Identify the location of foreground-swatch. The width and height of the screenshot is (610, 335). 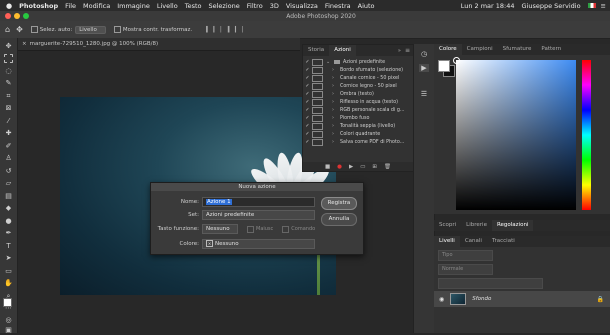
(7, 302).